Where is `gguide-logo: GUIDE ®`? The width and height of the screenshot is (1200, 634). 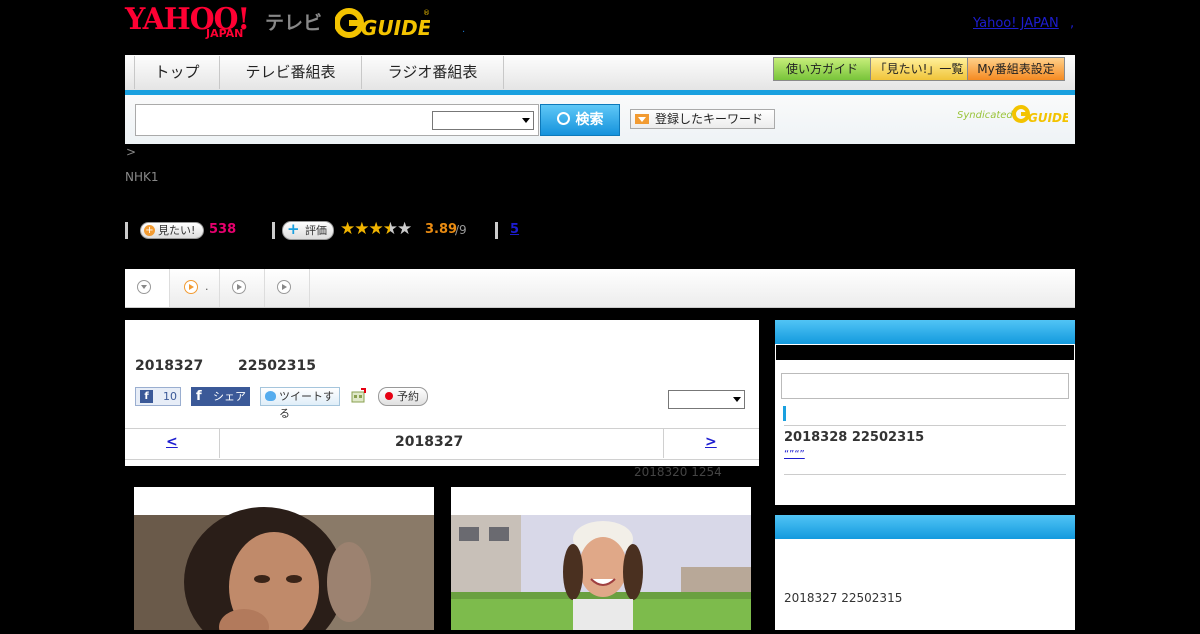
gguide-logo: GUIDE ® is located at coordinates (382, 23).